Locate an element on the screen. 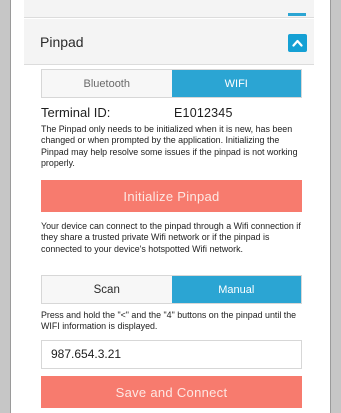  collapse-button is located at coordinates (297, 43).